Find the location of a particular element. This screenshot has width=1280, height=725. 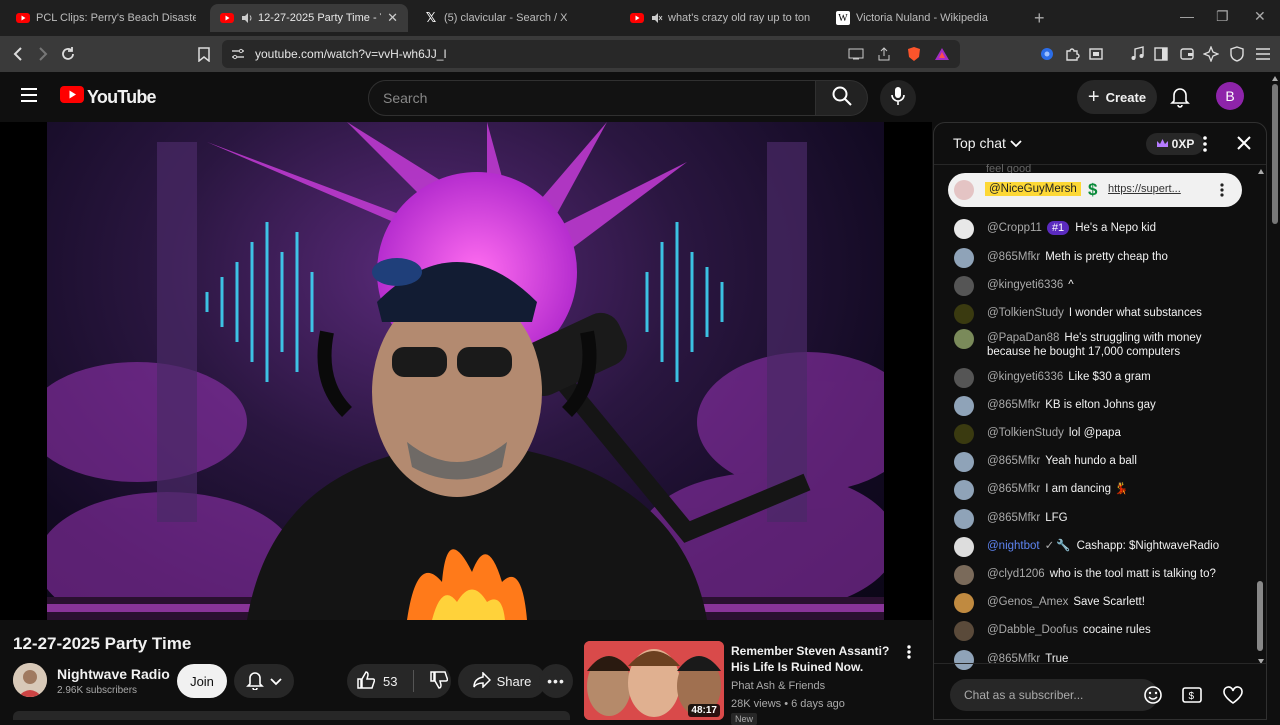

leo-ai-icon is located at coordinates (1211, 54).